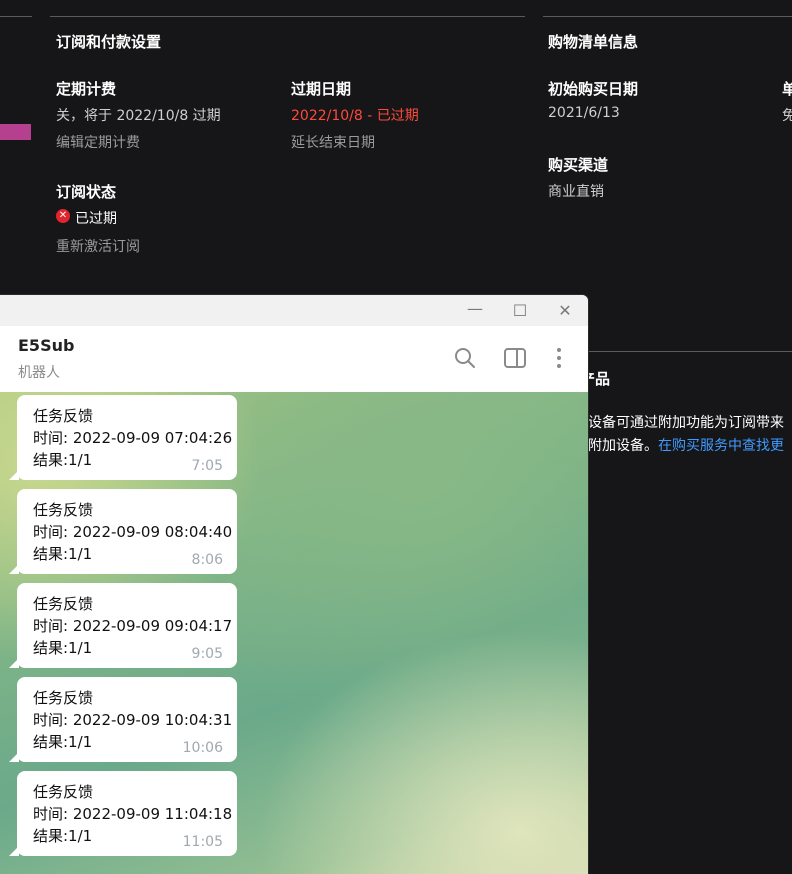 The image size is (792, 874). I want to click on minimize-button: —, so click(475, 309).